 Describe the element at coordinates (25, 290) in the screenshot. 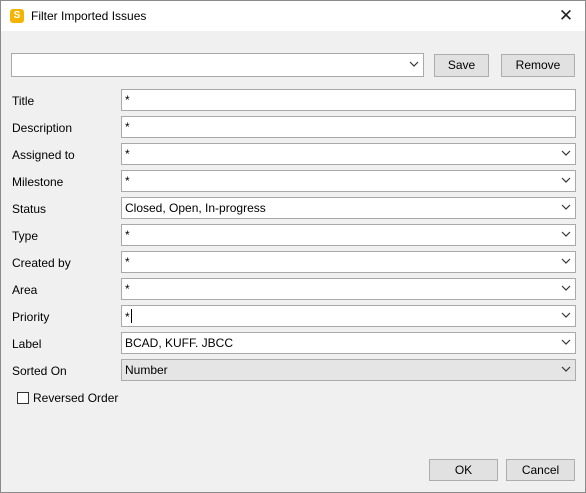

I see `field-label-area: Area` at that location.